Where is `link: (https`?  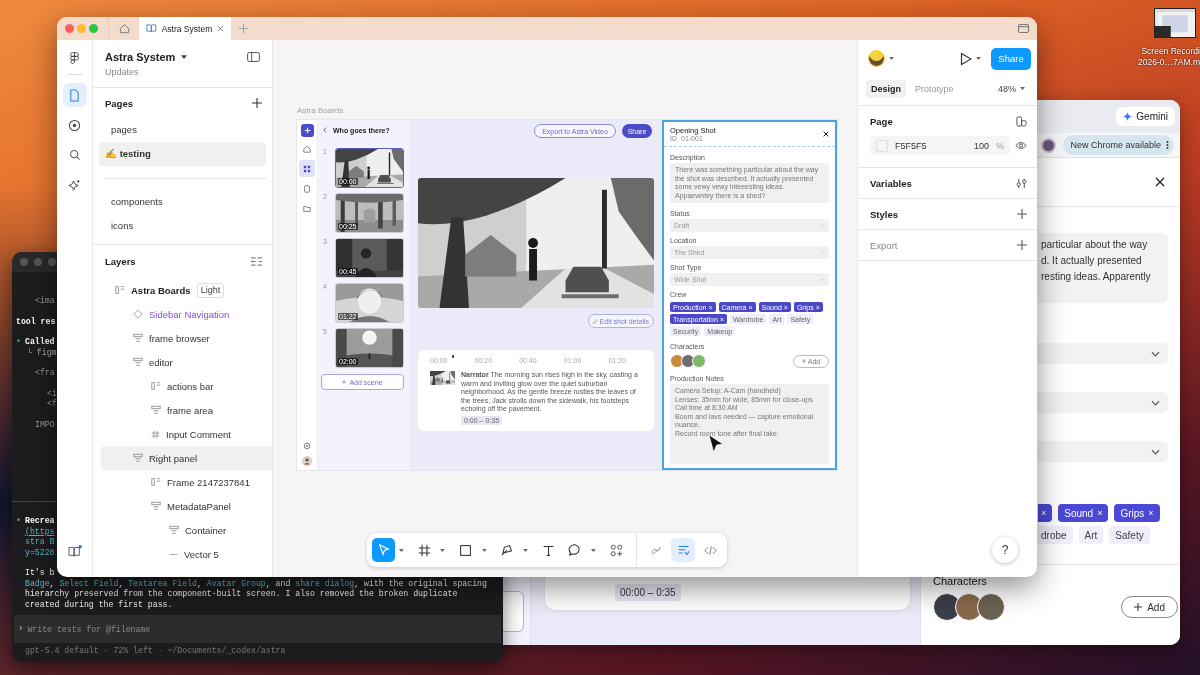 link: (https is located at coordinates (33, 531).